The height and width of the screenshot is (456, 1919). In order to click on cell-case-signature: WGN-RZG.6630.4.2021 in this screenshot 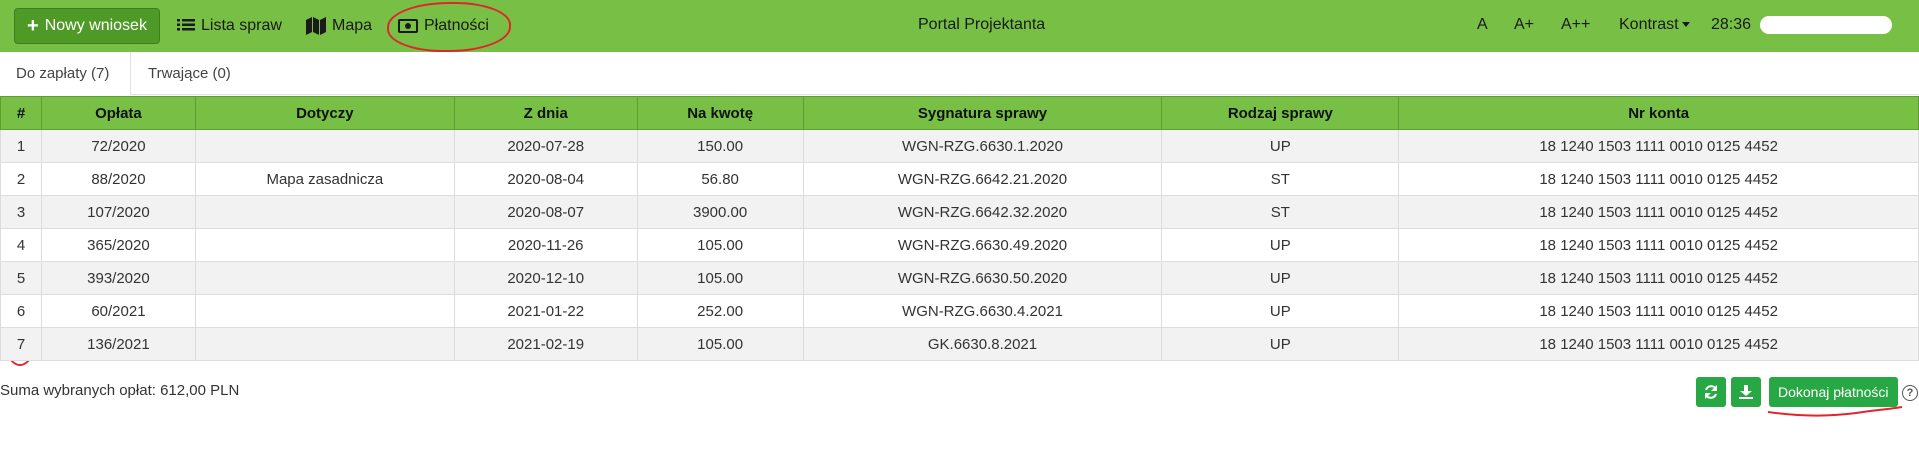, I will do `click(982, 311)`.